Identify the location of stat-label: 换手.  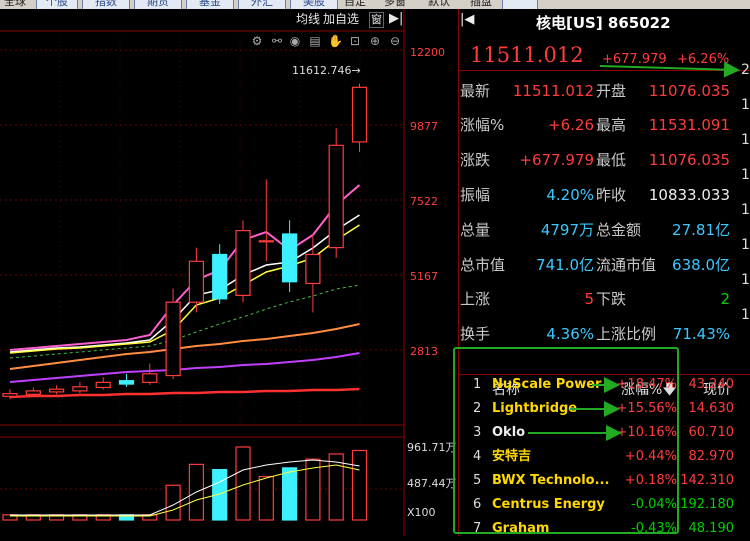
(475, 334).